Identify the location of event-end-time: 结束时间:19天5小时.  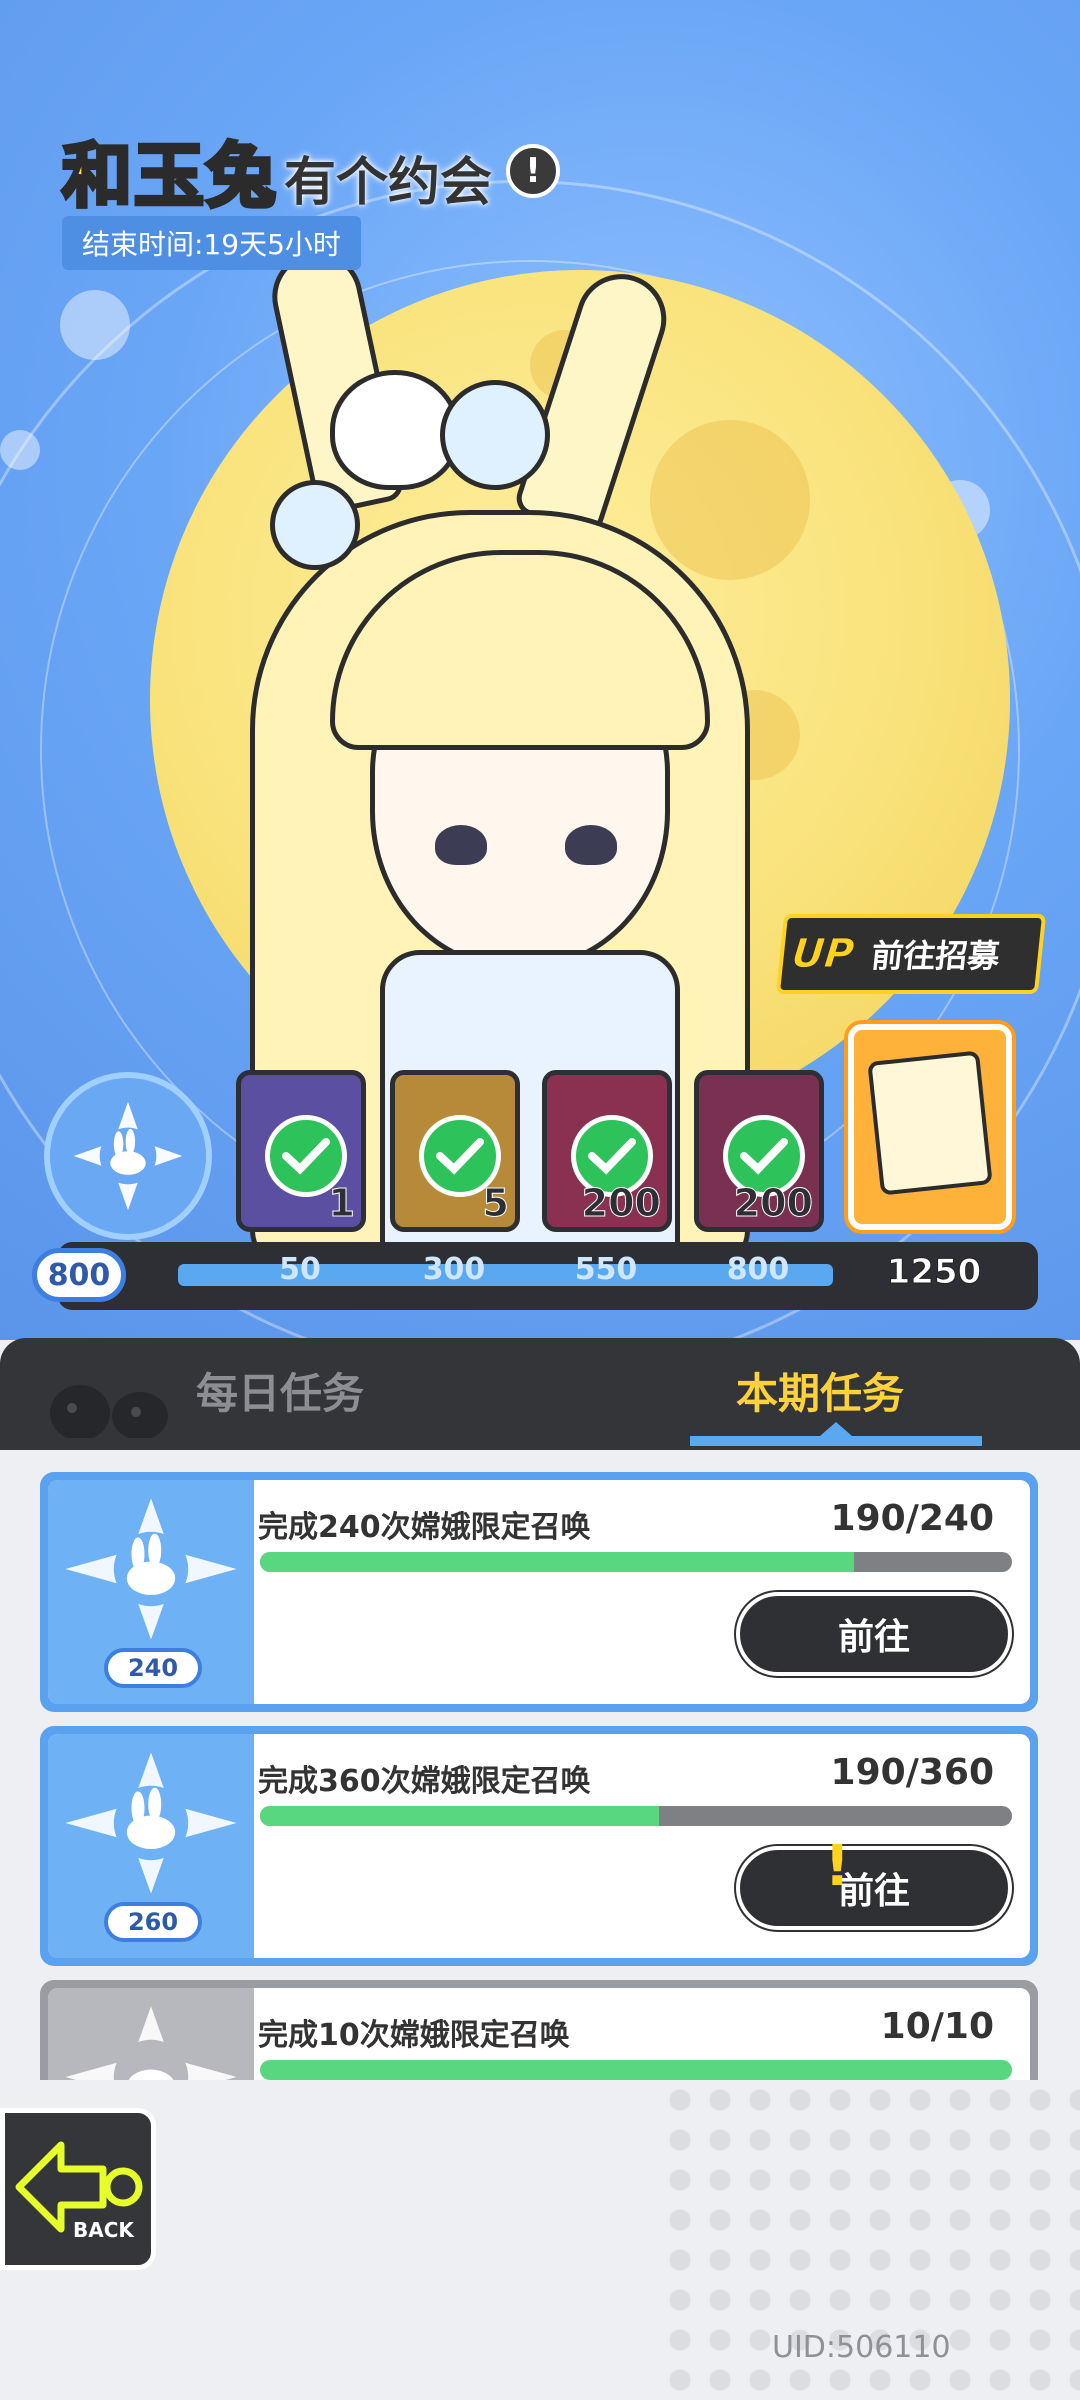
(211, 243).